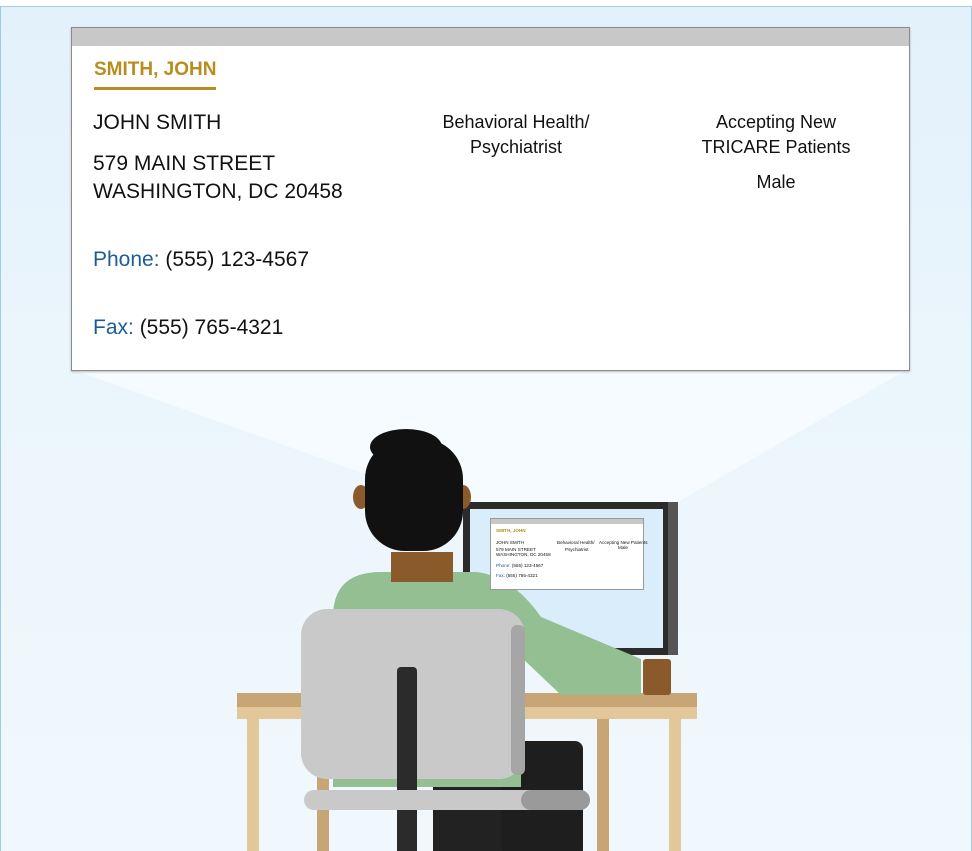 This screenshot has height=851, width=972. What do you see at coordinates (567, 521) in the screenshot?
I see `mini-card-topbar` at bounding box center [567, 521].